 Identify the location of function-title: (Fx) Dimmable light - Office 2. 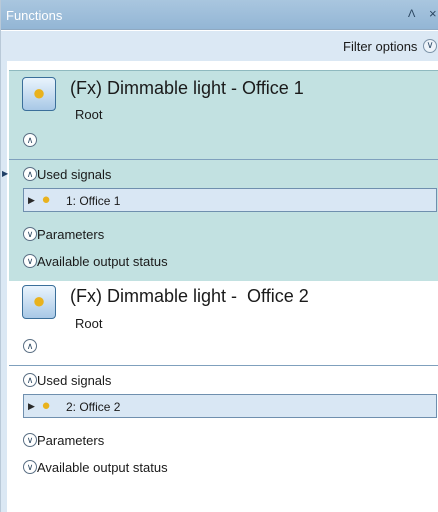
(189, 296).